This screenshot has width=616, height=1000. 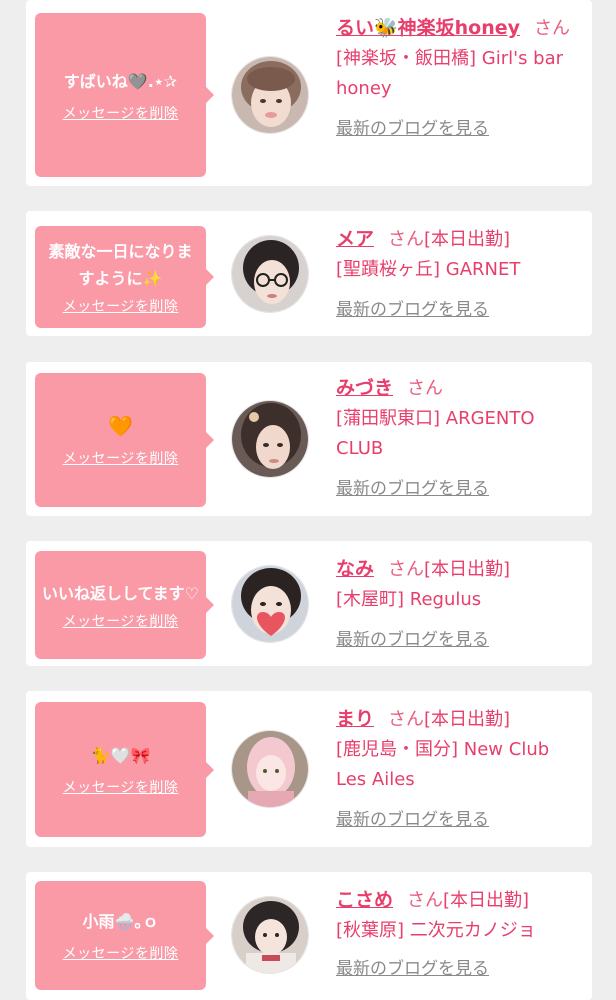 What do you see at coordinates (428, 269) in the screenshot?
I see `shop-info: [聖蹟桜ヶ丘] GARNET` at bounding box center [428, 269].